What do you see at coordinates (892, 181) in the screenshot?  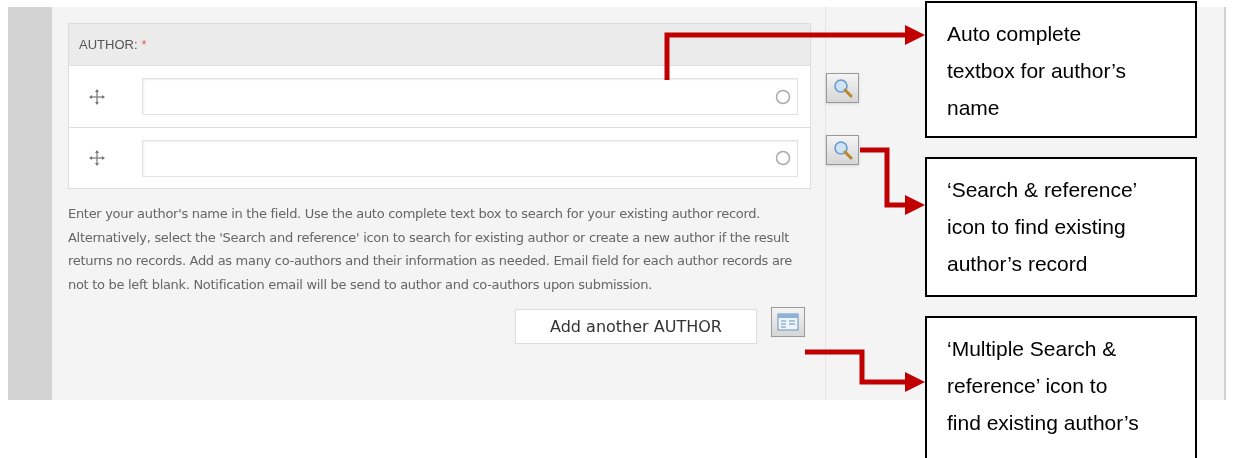 I see `callout-arrow` at bounding box center [892, 181].